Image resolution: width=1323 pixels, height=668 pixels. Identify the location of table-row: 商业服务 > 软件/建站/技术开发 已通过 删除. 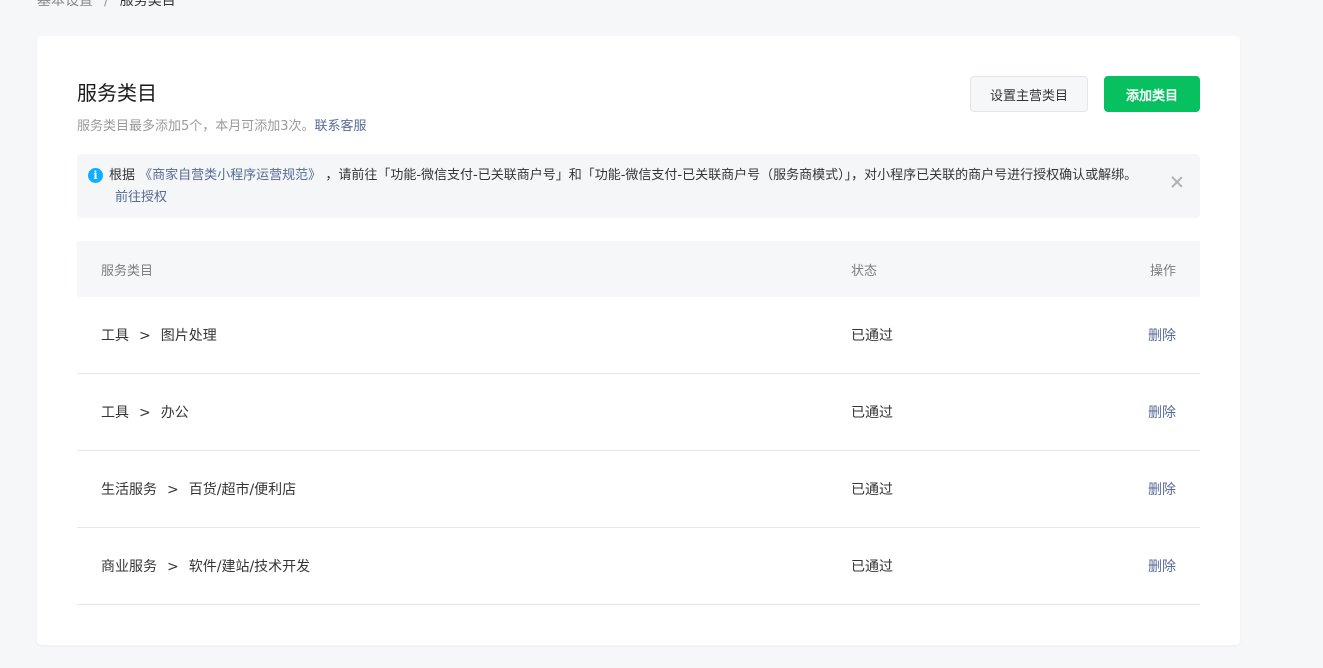
(638, 566).